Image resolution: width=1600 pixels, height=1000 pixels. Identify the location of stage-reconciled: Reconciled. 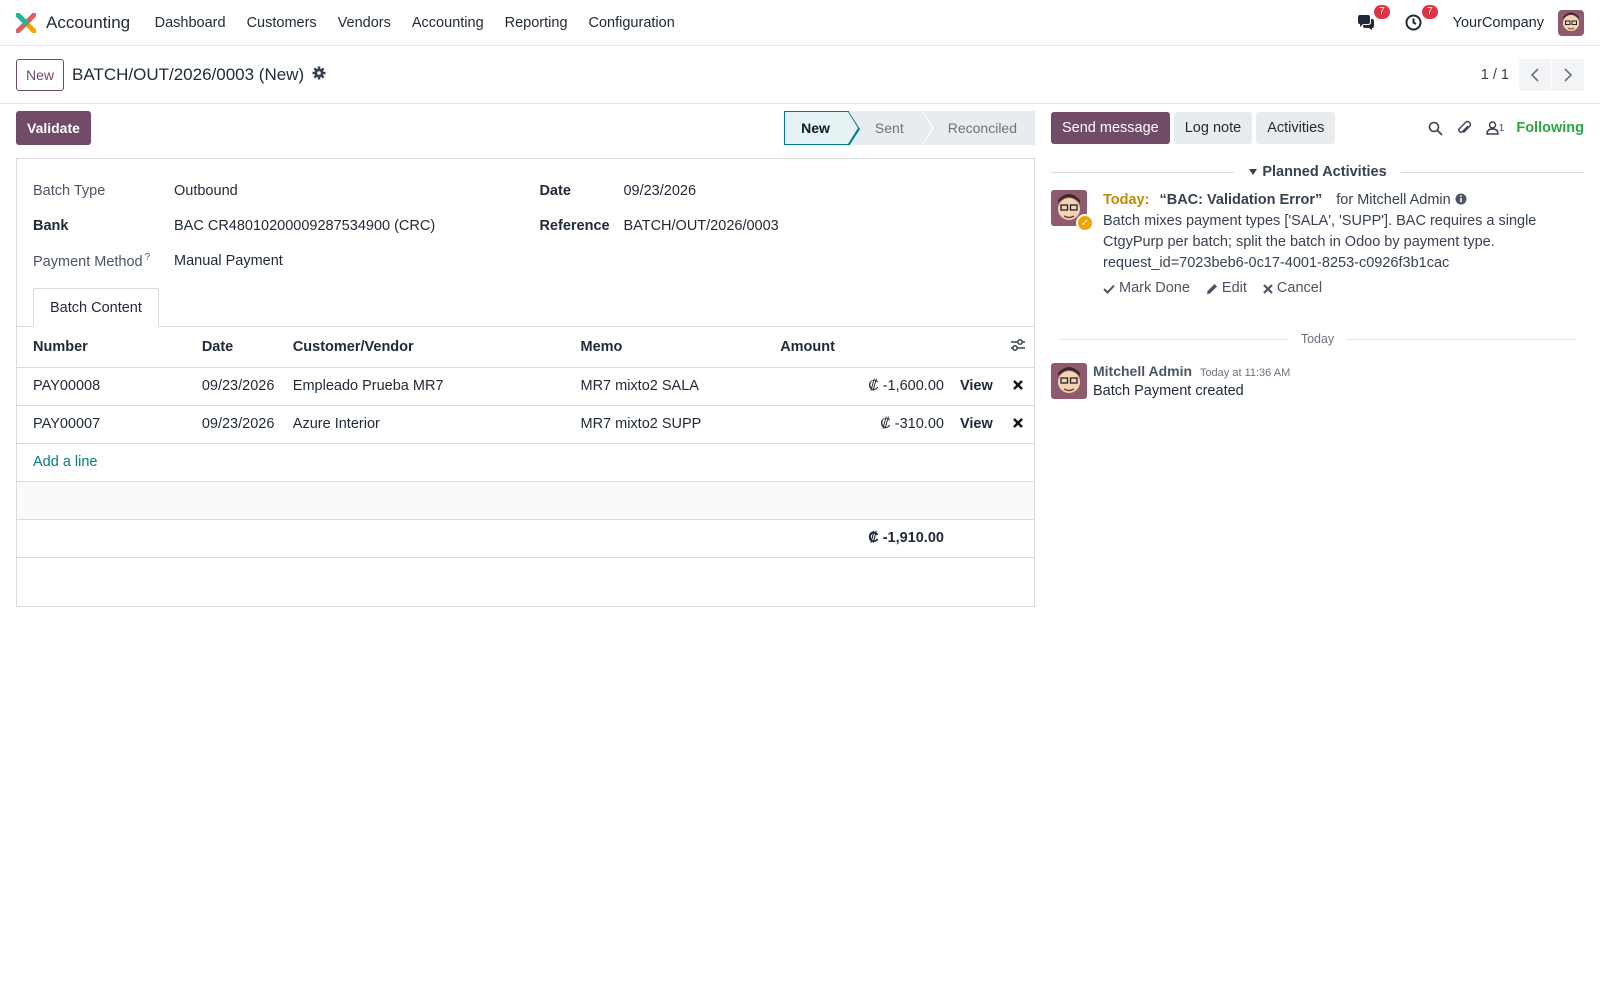
(978, 128).